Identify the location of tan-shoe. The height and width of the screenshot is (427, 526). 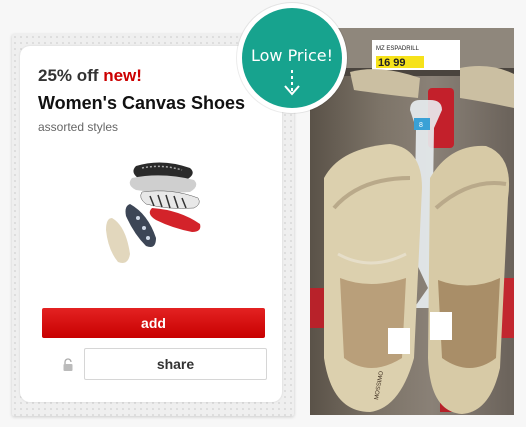
(118, 240).